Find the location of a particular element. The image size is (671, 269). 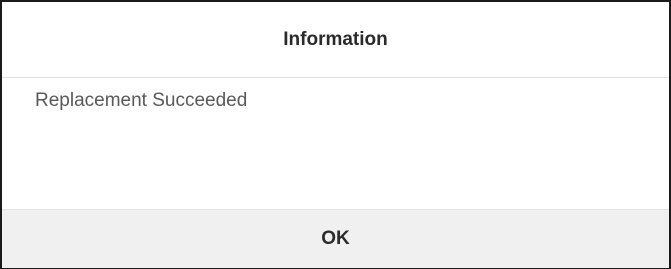

dialog-title: Information is located at coordinates (335, 39).